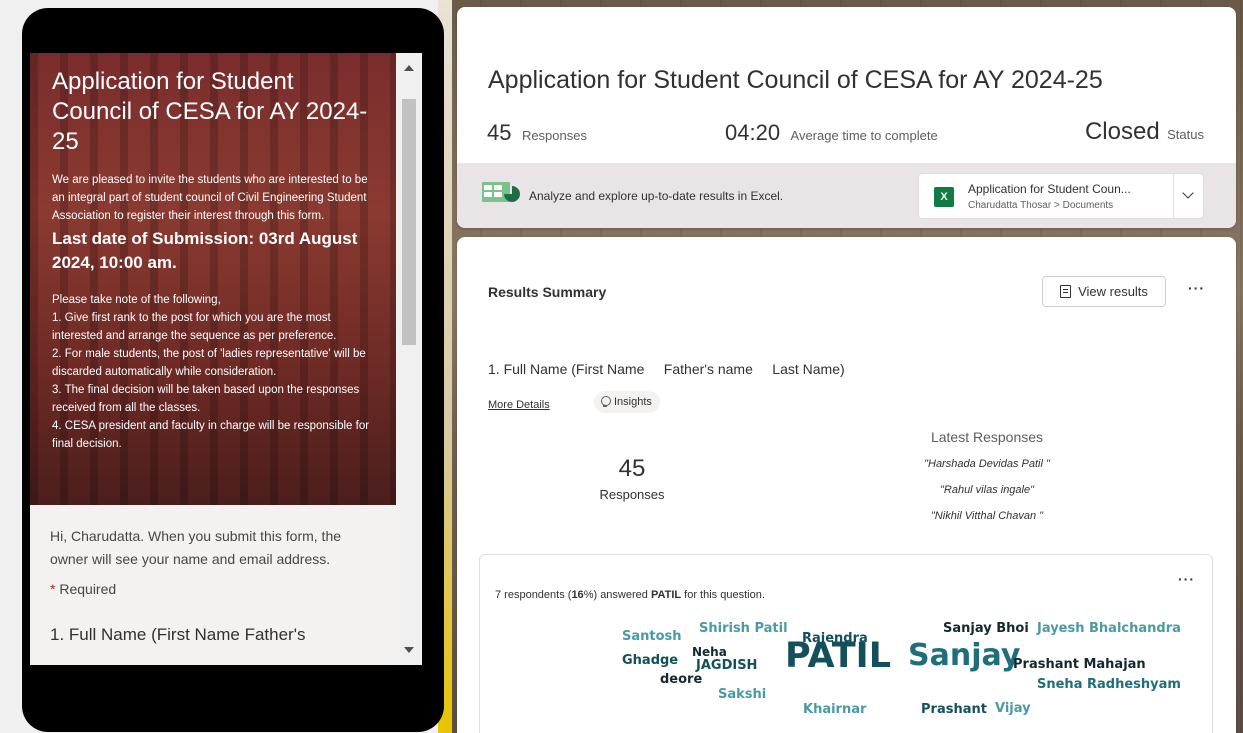  I want to click on chevron-down-icon, so click(1188, 193).